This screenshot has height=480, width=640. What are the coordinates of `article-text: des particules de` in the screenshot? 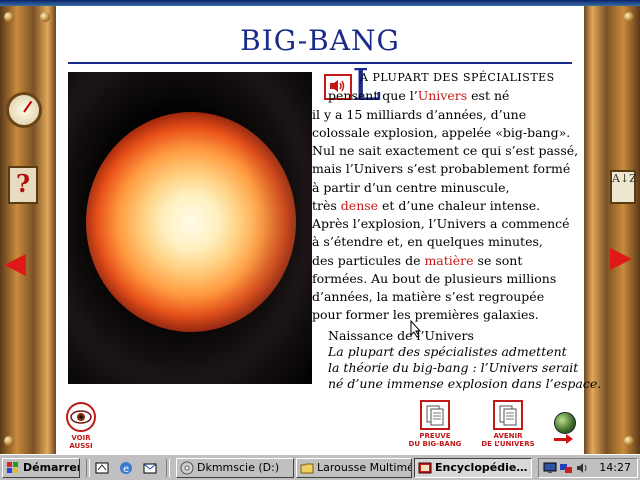 It's located at (368, 260).